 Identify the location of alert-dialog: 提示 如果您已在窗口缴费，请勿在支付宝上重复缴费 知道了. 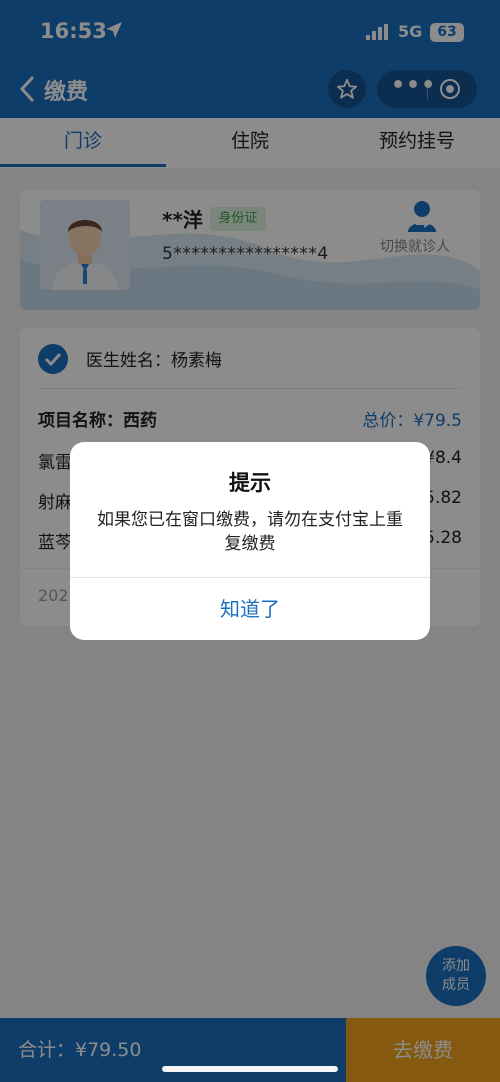
(250, 541).